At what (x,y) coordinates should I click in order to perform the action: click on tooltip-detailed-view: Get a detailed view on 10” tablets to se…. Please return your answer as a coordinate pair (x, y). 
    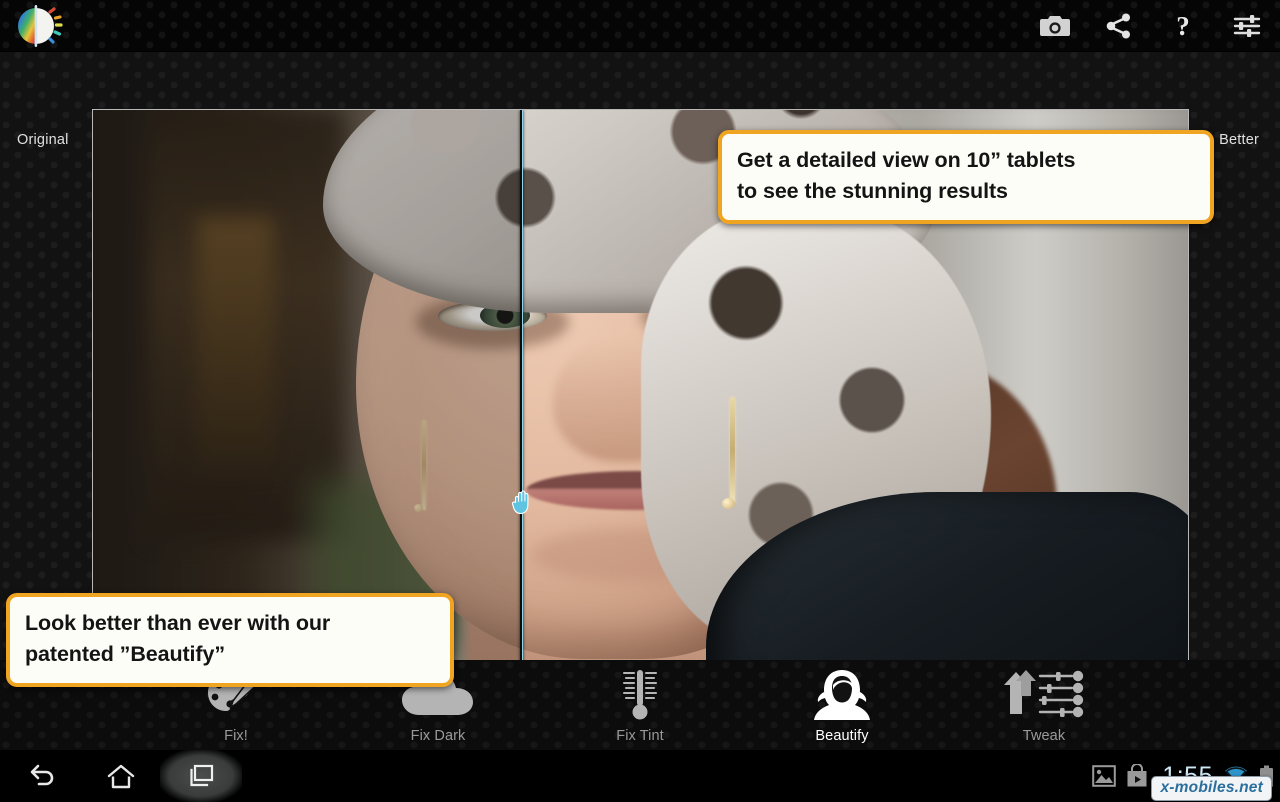
    Looking at the image, I should click on (966, 177).